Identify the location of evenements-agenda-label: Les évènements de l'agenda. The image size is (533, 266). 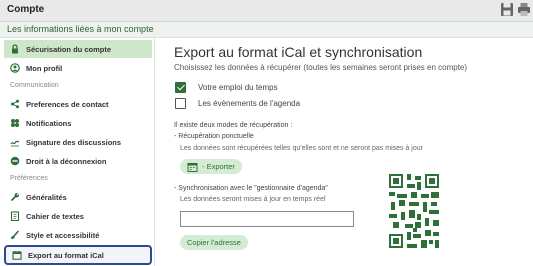
(249, 103).